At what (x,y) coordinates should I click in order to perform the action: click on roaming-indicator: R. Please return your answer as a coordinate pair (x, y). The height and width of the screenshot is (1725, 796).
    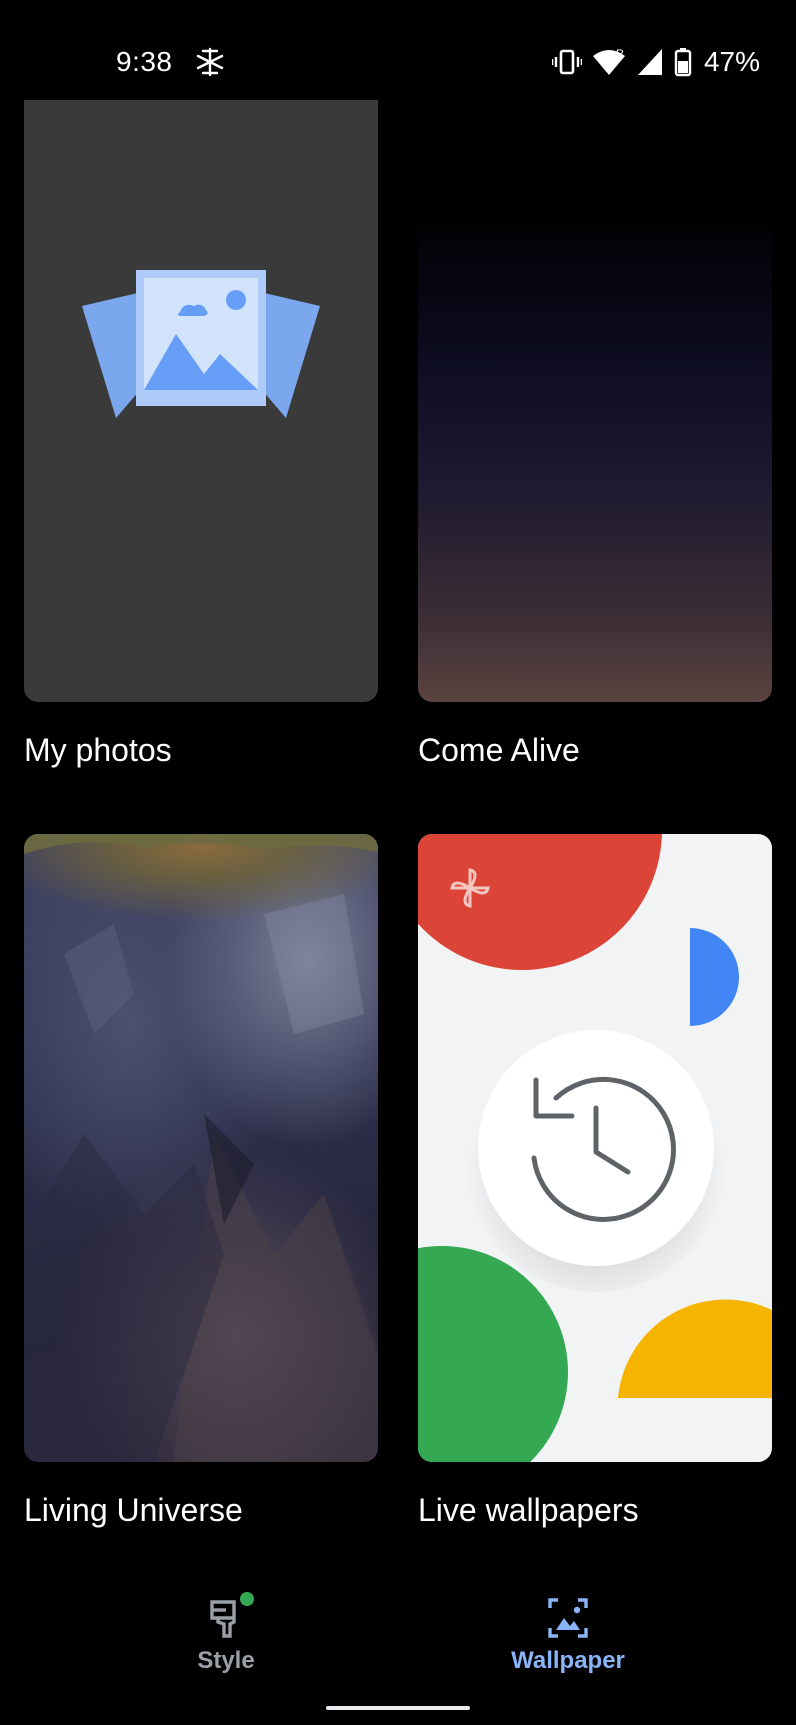
    Looking at the image, I should click on (620, 54).